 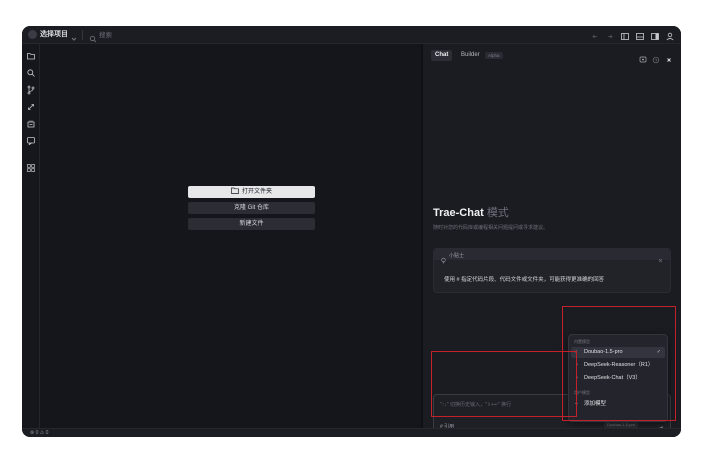 I want to click on tab-builder: Builder, so click(x=470, y=55).